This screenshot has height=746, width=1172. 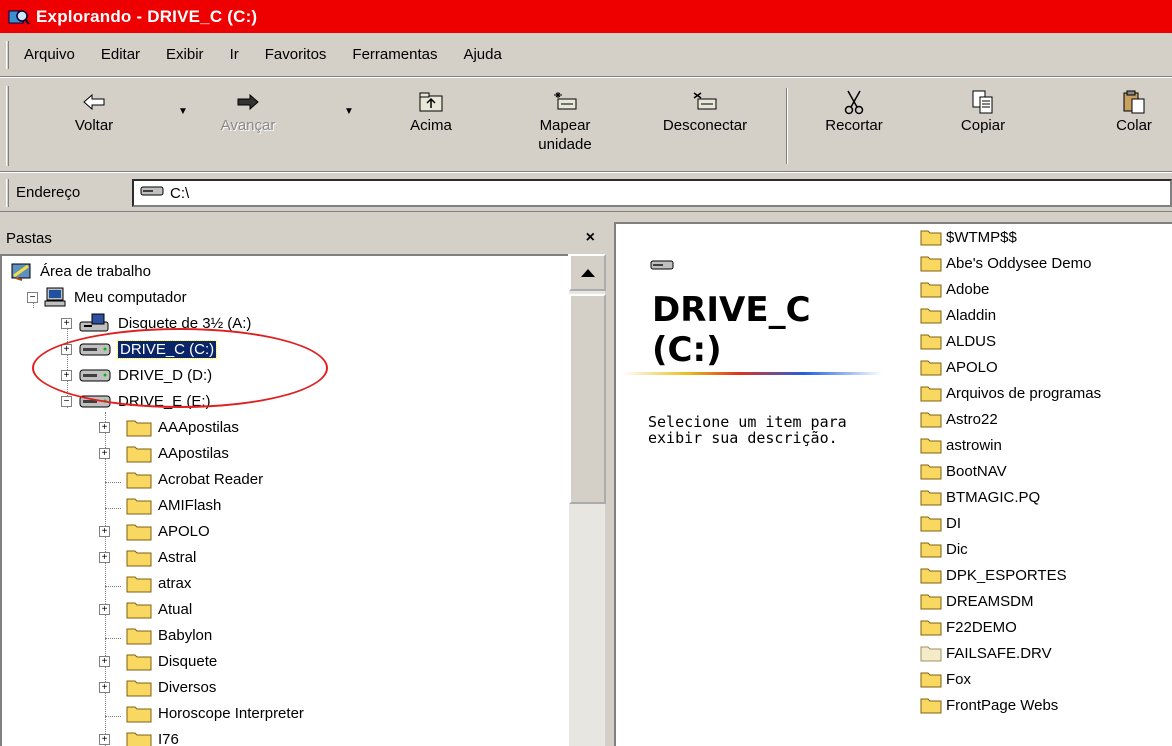 What do you see at coordinates (7, 193) in the screenshot?
I see `address-grip` at bounding box center [7, 193].